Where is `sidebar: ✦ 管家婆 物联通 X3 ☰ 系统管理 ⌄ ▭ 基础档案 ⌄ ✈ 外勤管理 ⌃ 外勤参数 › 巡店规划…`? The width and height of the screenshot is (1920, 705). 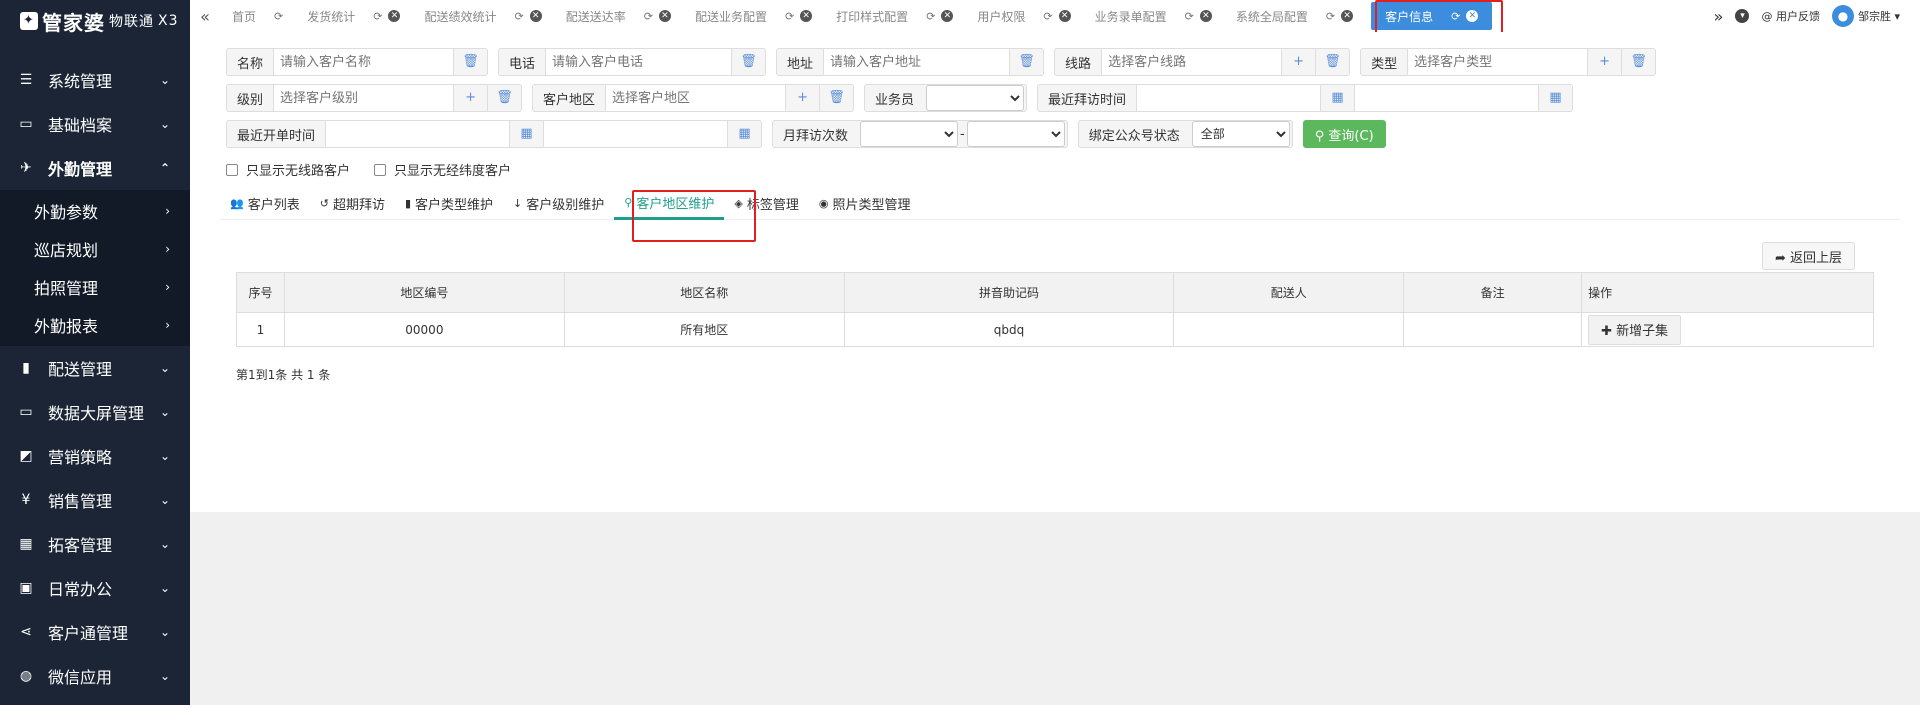
sidebar: ✦ 管家婆 物联通 X3 ☰ 系统管理 ⌄ ▭ 基础档案 ⌄ ✈ 外勤管理 ⌃ 外勤参数 › 巡店规划… is located at coordinates (95, 352).